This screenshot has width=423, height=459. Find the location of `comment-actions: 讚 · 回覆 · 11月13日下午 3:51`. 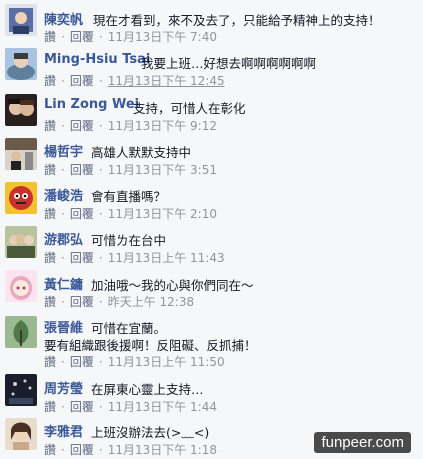

comment-actions: 讚 · 回覆 · 11月13日下午 3:51 is located at coordinates (130, 169).